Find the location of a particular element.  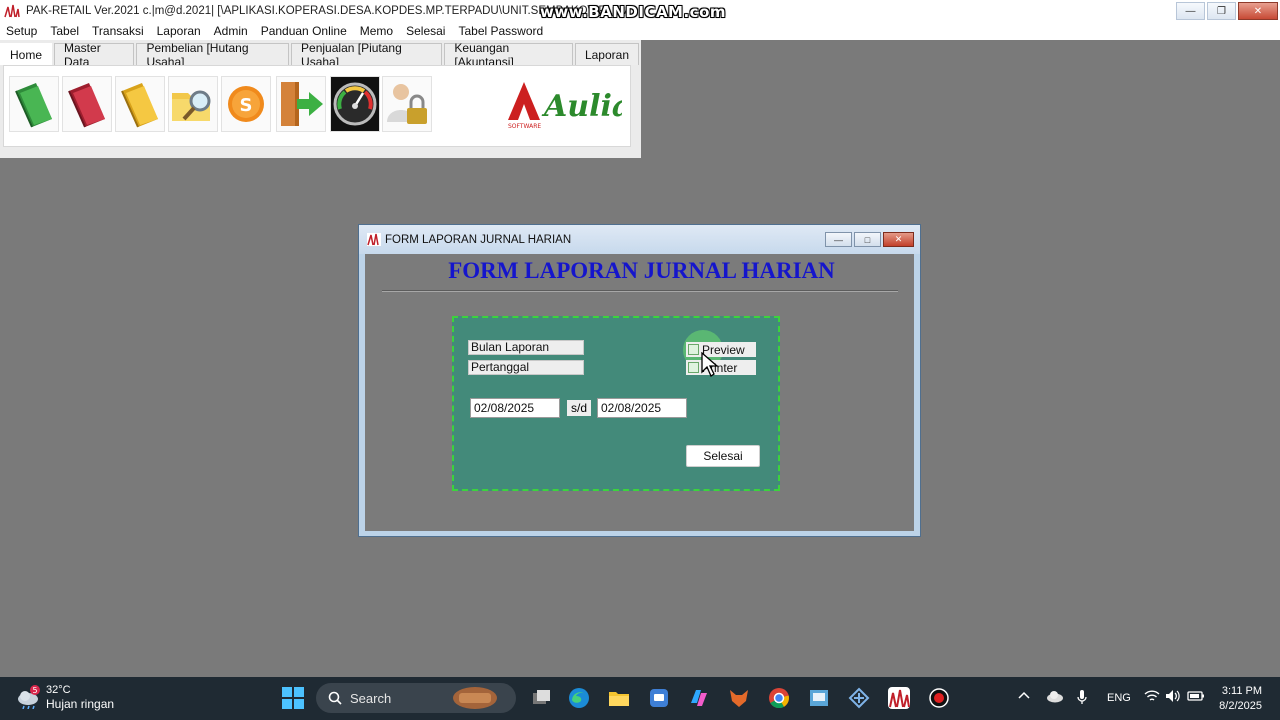

close-button: ✕ is located at coordinates (1258, 11).